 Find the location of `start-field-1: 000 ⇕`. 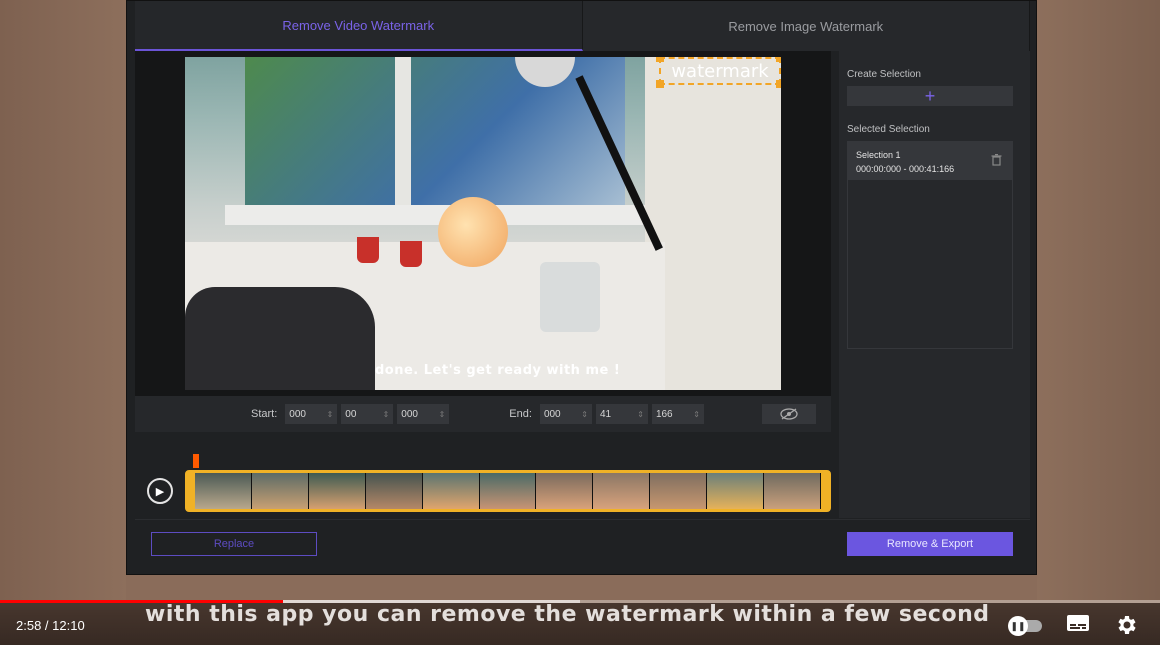

start-field-1: 000 ⇕ is located at coordinates (311, 414).